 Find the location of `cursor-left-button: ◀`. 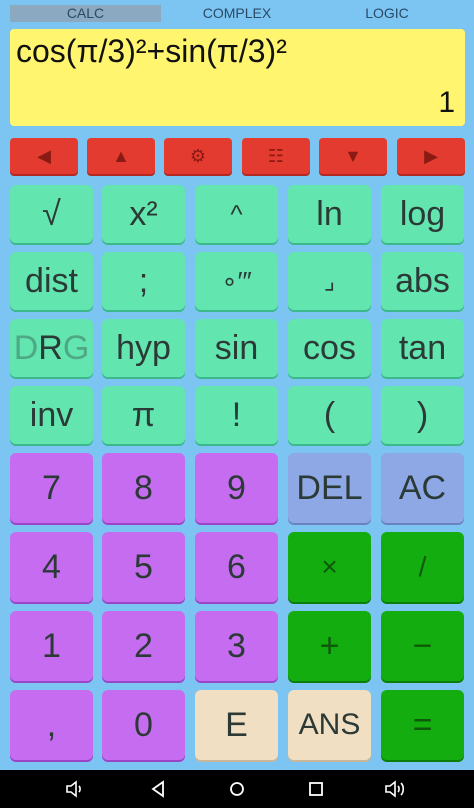

cursor-left-button: ◀ is located at coordinates (44, 156).